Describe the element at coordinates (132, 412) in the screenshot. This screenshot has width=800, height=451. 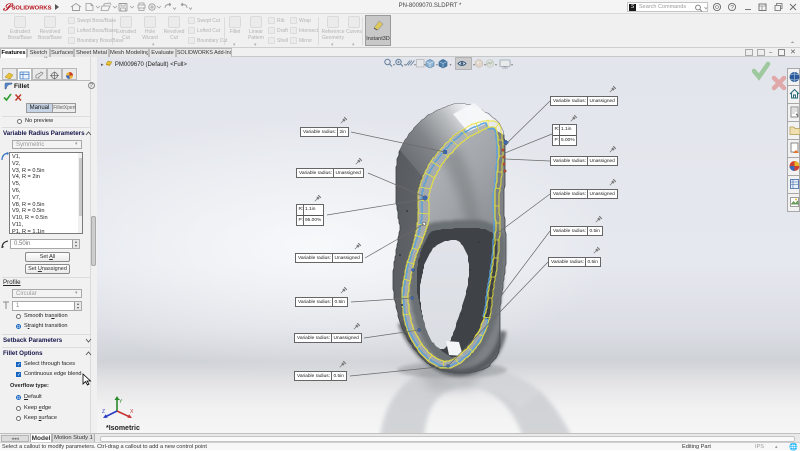
I see `svg-text: X` at that location.